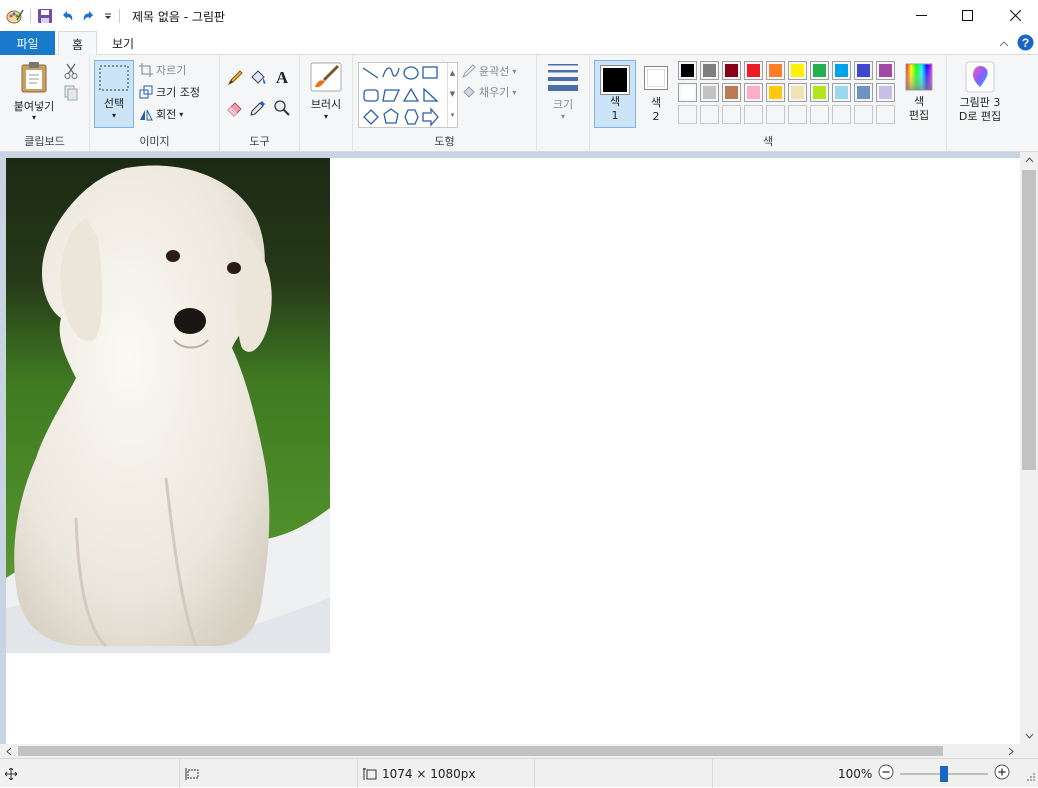 Image resolution: width=1038 pixels, height=788 pixels. Describe the element at coordinates (9, 751) in the screenshot. I see `scroll-left-icon` at that location.